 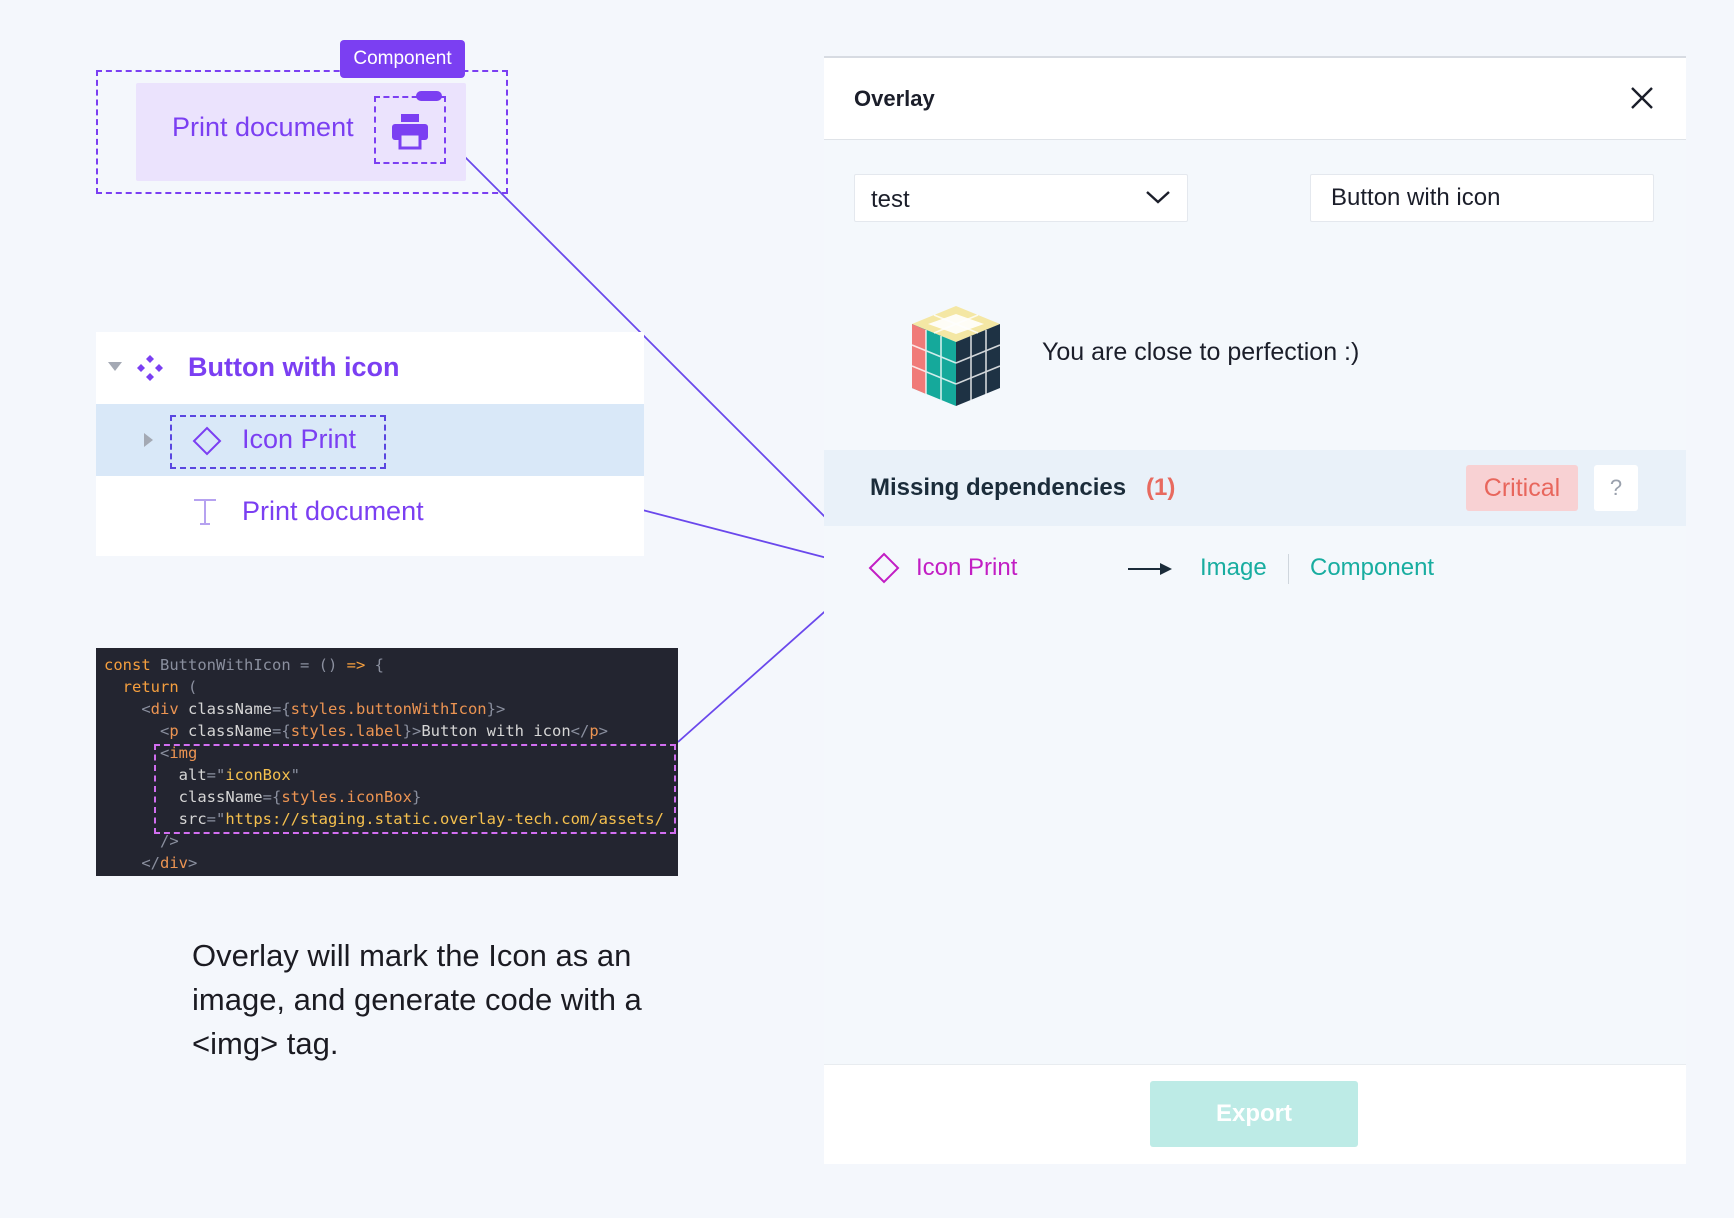 I want to click on caret-right-icon, so click(x=148, y=440).